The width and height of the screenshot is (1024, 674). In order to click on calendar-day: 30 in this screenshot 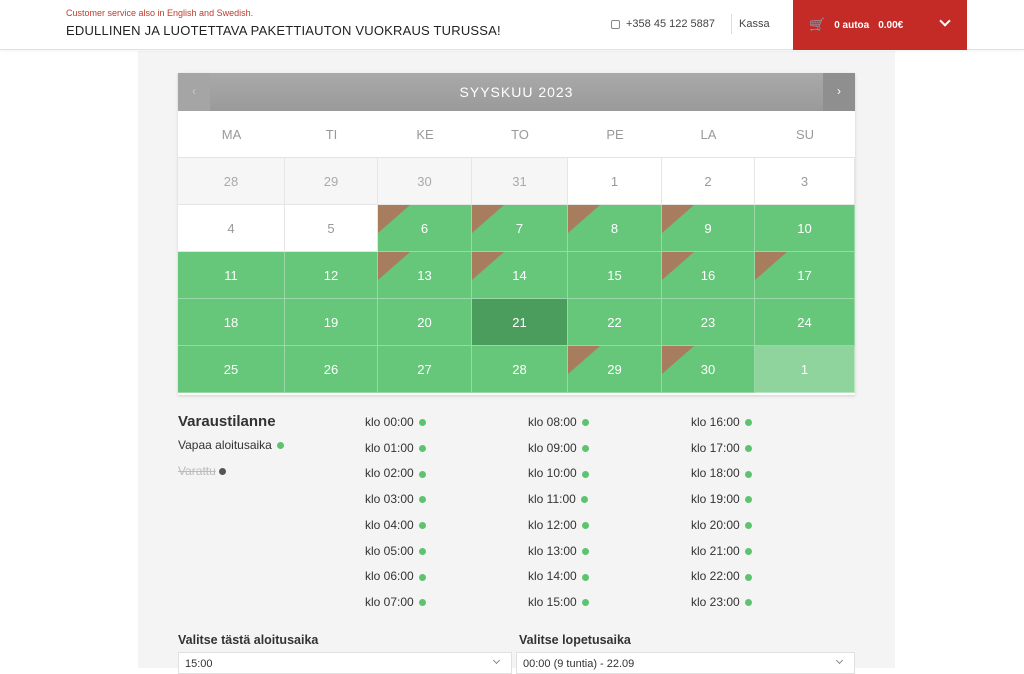, I will do `click(708, 369)`.